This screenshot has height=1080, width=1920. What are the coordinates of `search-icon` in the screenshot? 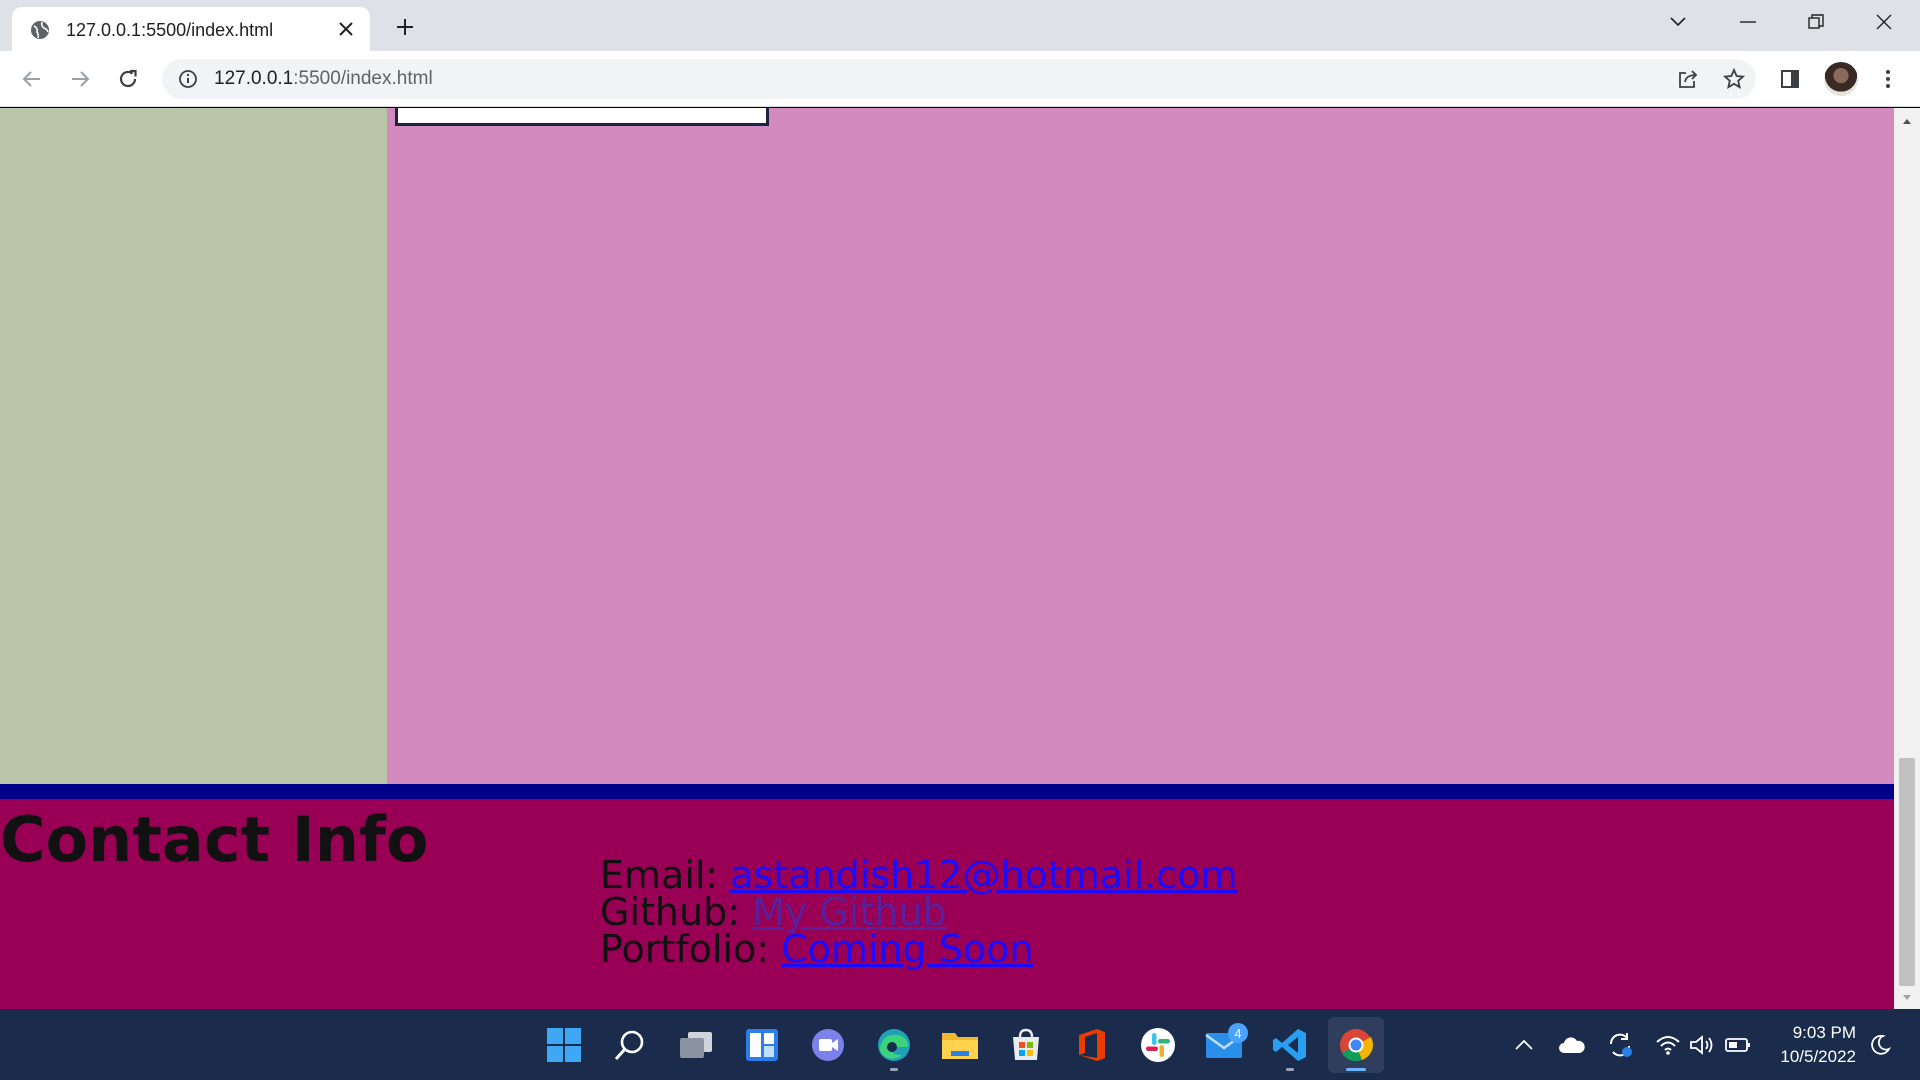 It's located at (629, 1045).